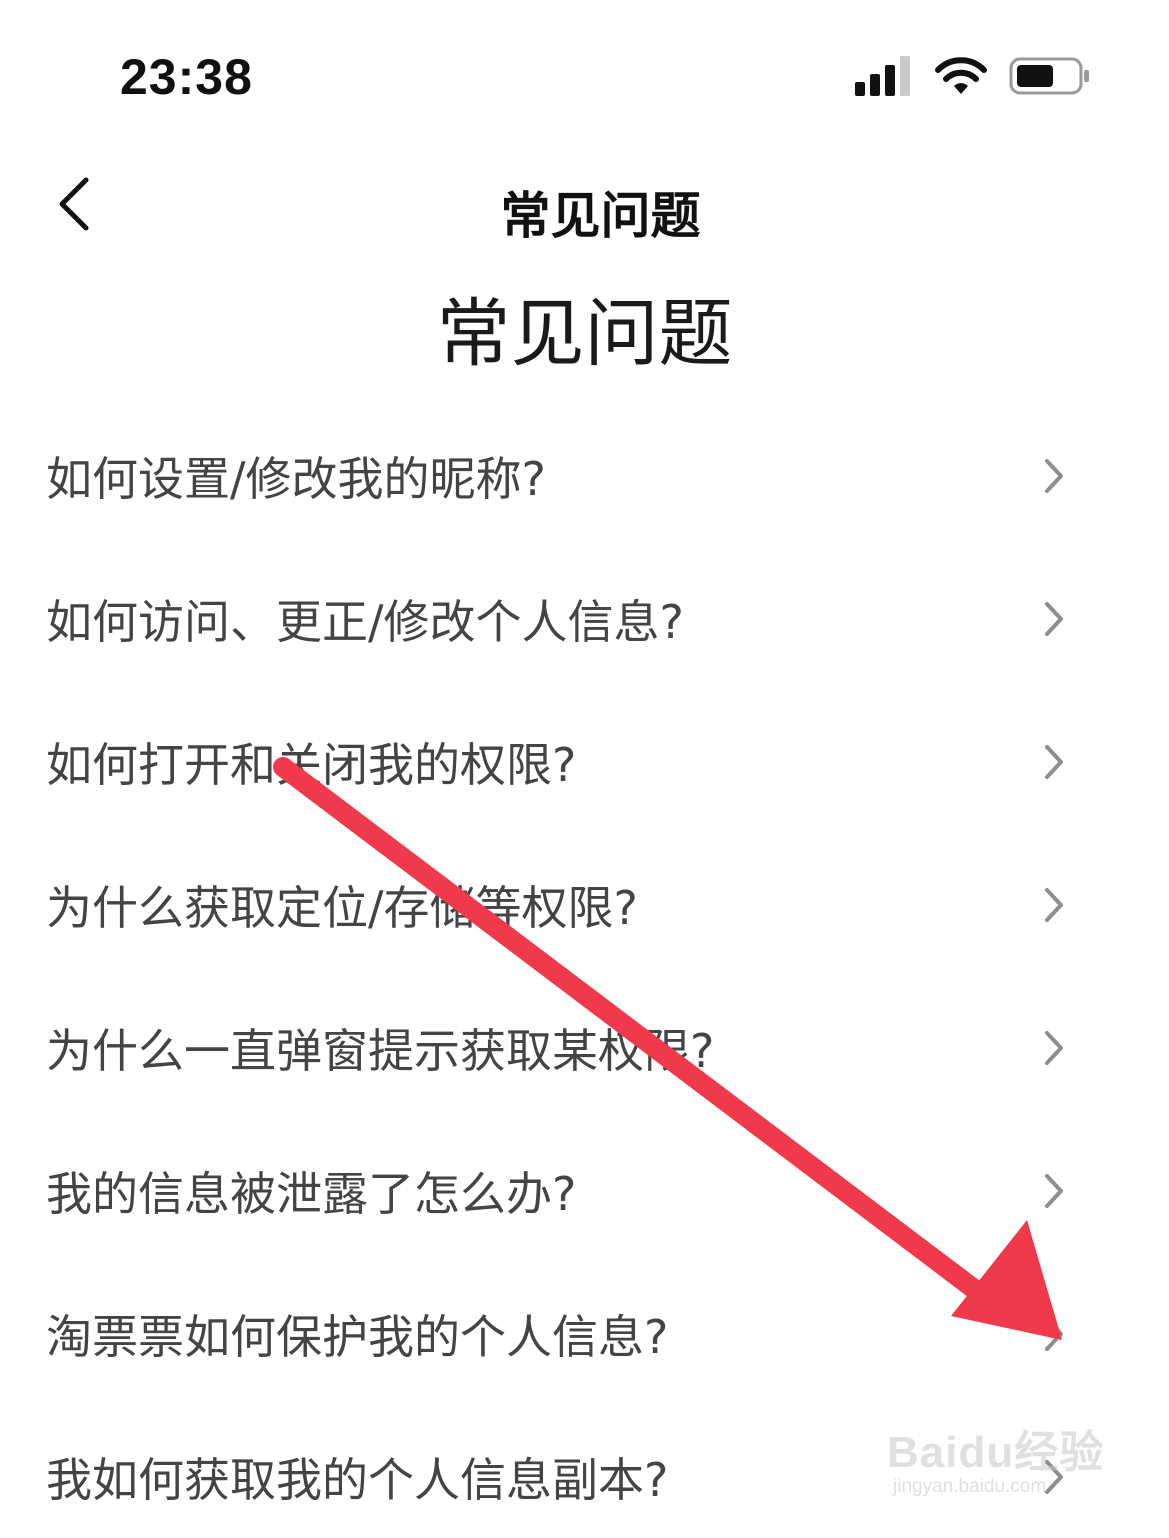 Image resolution: width=1169 pixels, height=1538 pixels. Describe the element at coordinates (600, 216) in the screenshot. I see `nav-title: 常见问题` at that location.